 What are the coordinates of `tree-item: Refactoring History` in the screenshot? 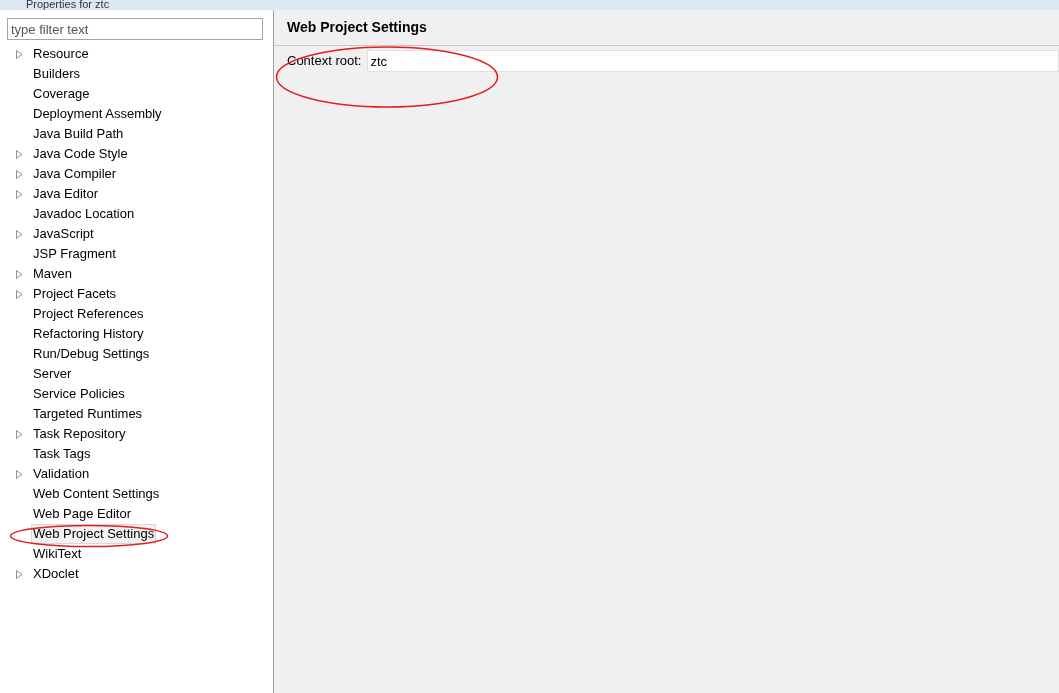 It's located at (88, 334).